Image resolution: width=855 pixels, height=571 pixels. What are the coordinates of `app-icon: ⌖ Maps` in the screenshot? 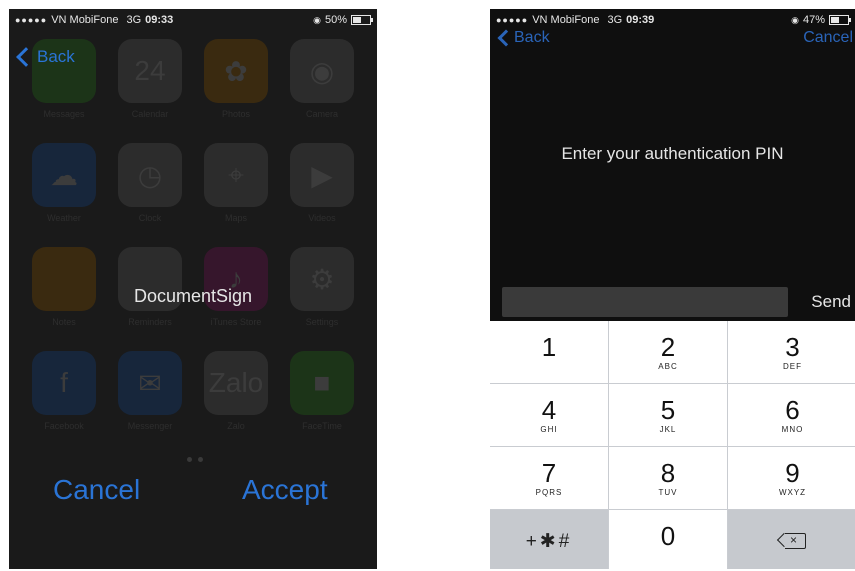 It's located at (236, 195).